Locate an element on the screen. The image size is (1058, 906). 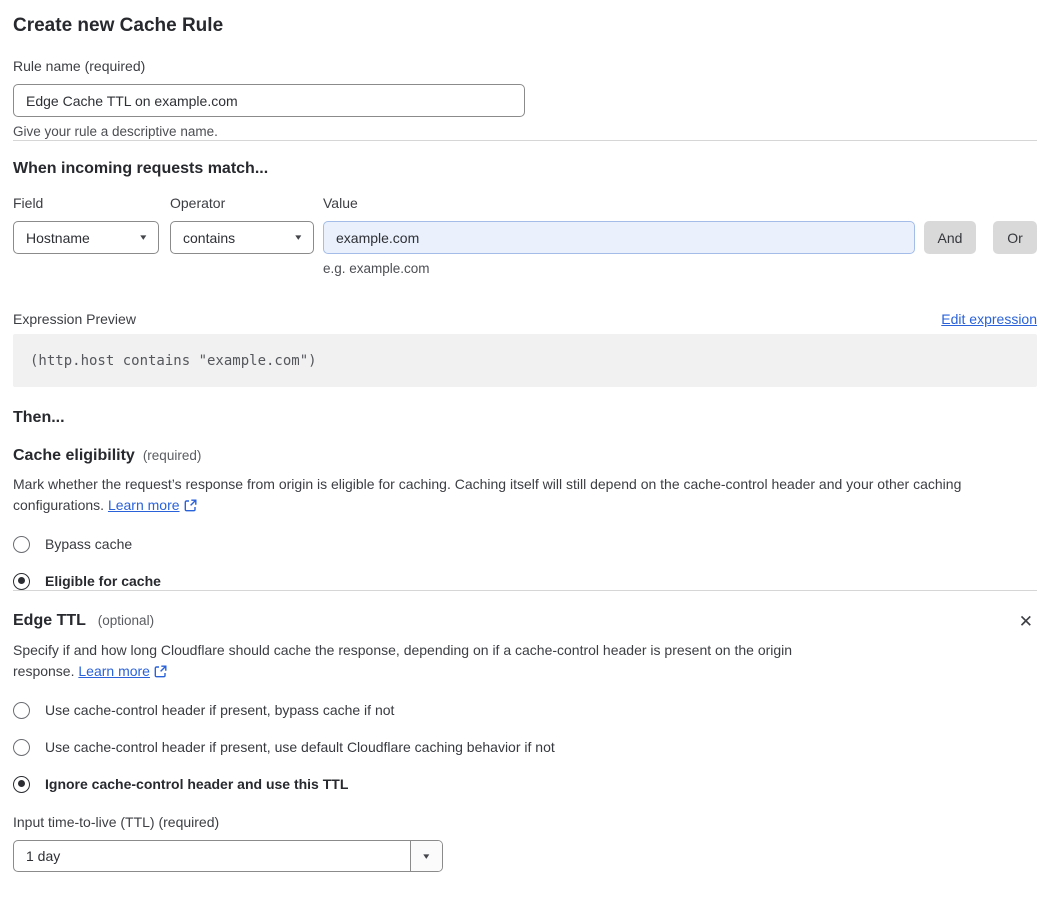
edit-expression-link: Edit expression is located at coordinates (989, 319).